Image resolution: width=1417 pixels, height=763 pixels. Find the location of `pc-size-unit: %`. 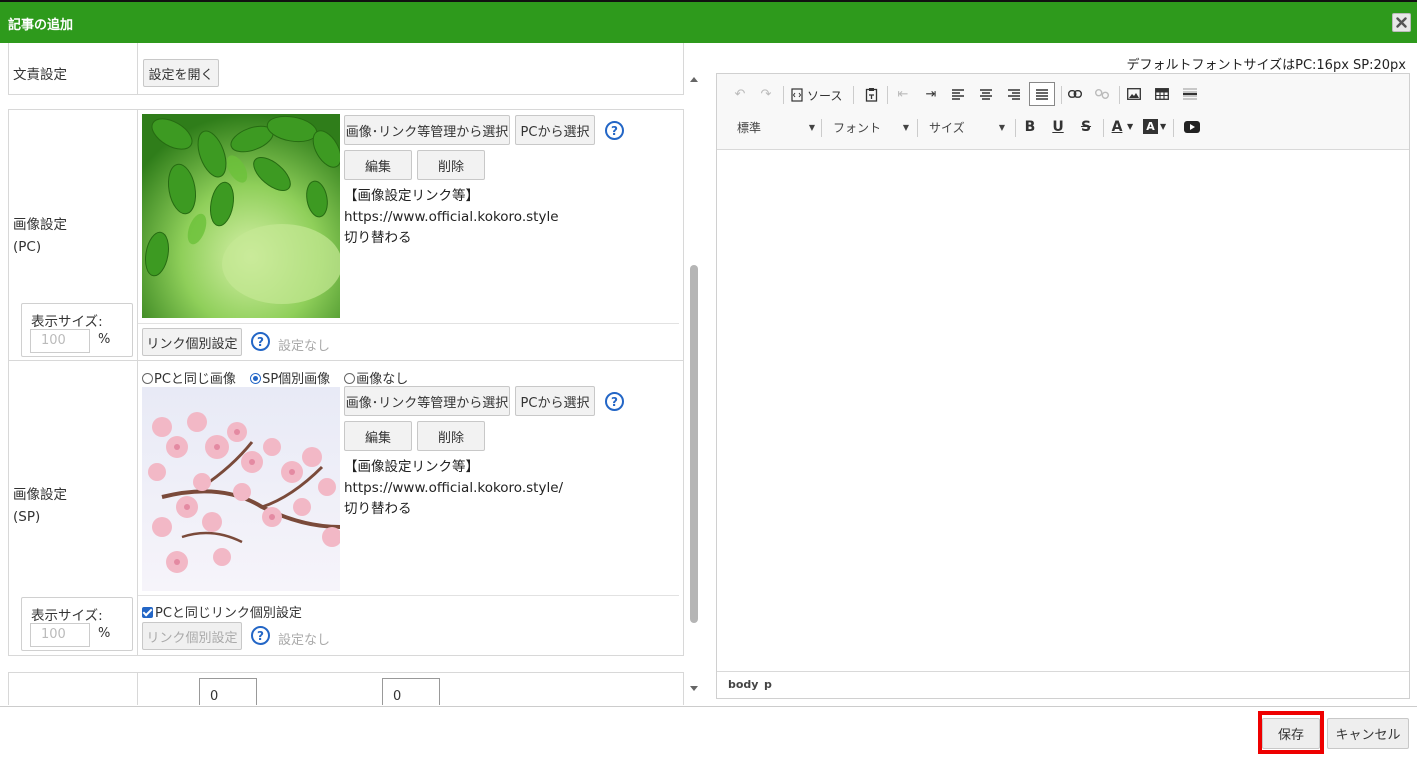

pc-size-unit: % is located at coordinates (104, 339).